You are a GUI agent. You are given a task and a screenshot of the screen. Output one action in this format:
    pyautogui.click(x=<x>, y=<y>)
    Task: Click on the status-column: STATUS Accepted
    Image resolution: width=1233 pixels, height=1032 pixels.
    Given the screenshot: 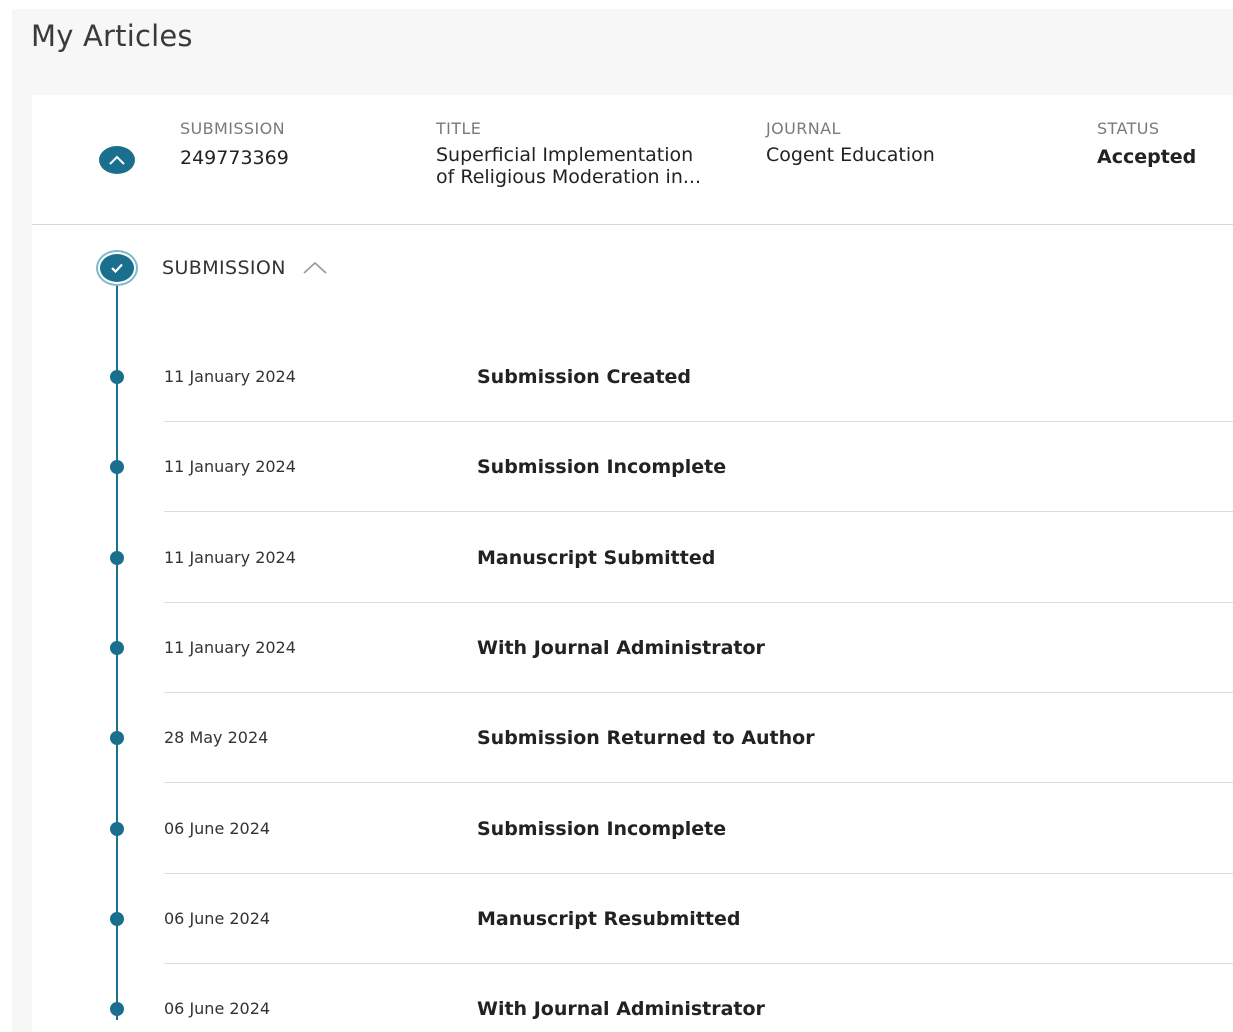 What is the action you would take?
    pyautogui.click(x=1146, y=143)
    